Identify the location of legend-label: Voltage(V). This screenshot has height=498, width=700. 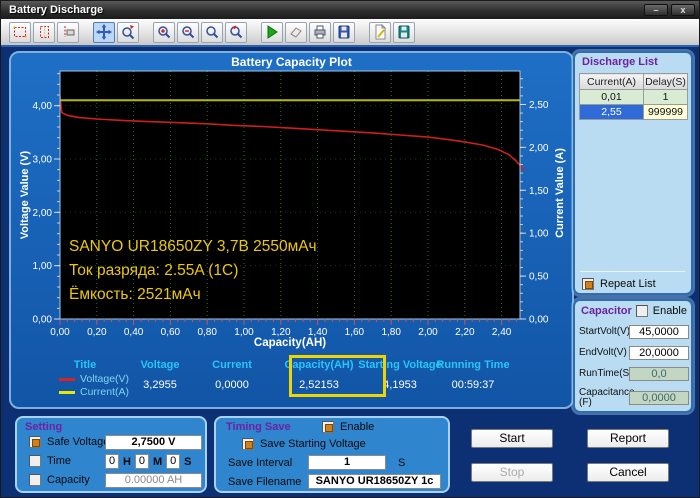
(105, 379).